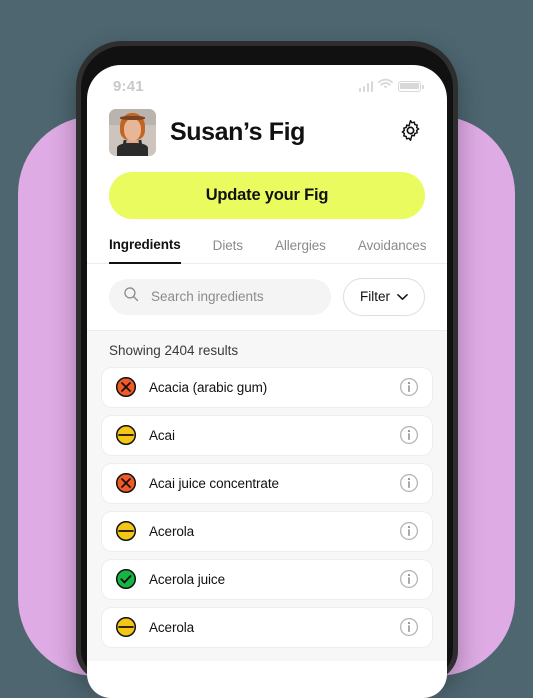 This screenshot has height=698, width=533. I want to click on filter-button: Filter, so click(384, 296).